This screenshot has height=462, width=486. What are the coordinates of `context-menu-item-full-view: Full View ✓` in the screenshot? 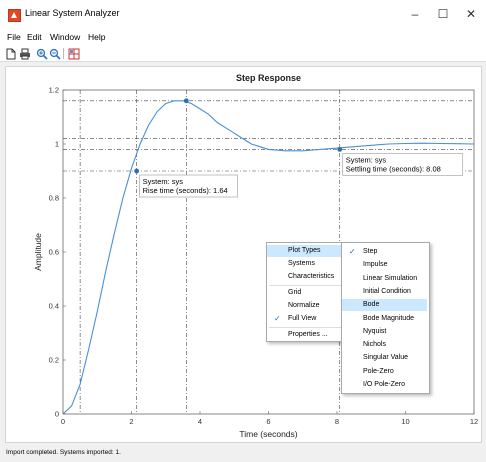 It's located at (309, 319).